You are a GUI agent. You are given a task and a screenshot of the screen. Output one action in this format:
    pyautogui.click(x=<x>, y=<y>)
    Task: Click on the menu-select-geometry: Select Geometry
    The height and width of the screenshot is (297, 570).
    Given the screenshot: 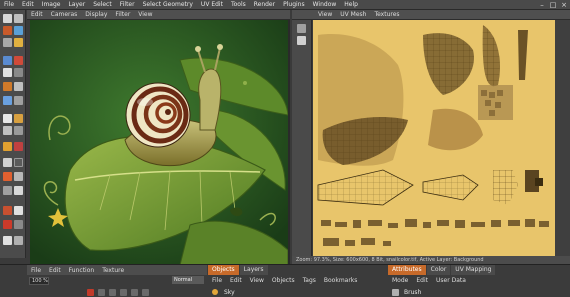 What is the action you would take?
    pyautogui.click(x=168, y=5)
    